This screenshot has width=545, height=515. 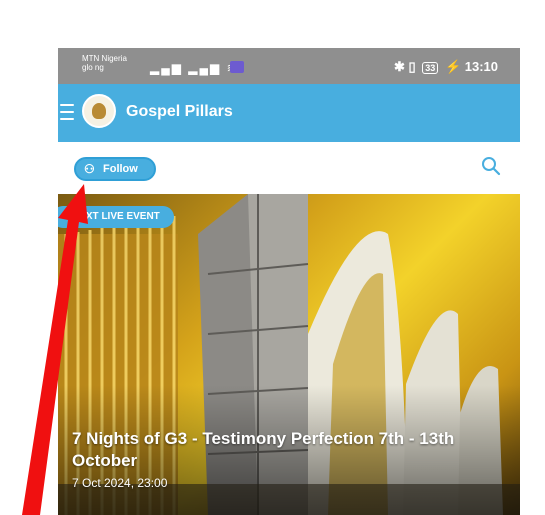 What do you see at coordinates (104, 58) in the screenshot?
I see `carrier-line-1: MTN Nigeria` at bounding box center [104, 58].